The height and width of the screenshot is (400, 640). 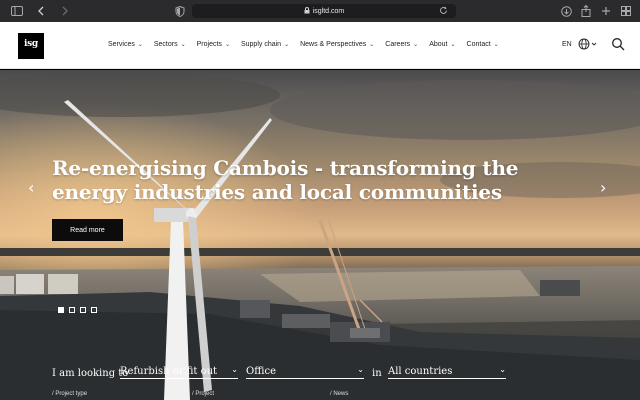 I want to click on download-icon, so click(x=566, y=11).